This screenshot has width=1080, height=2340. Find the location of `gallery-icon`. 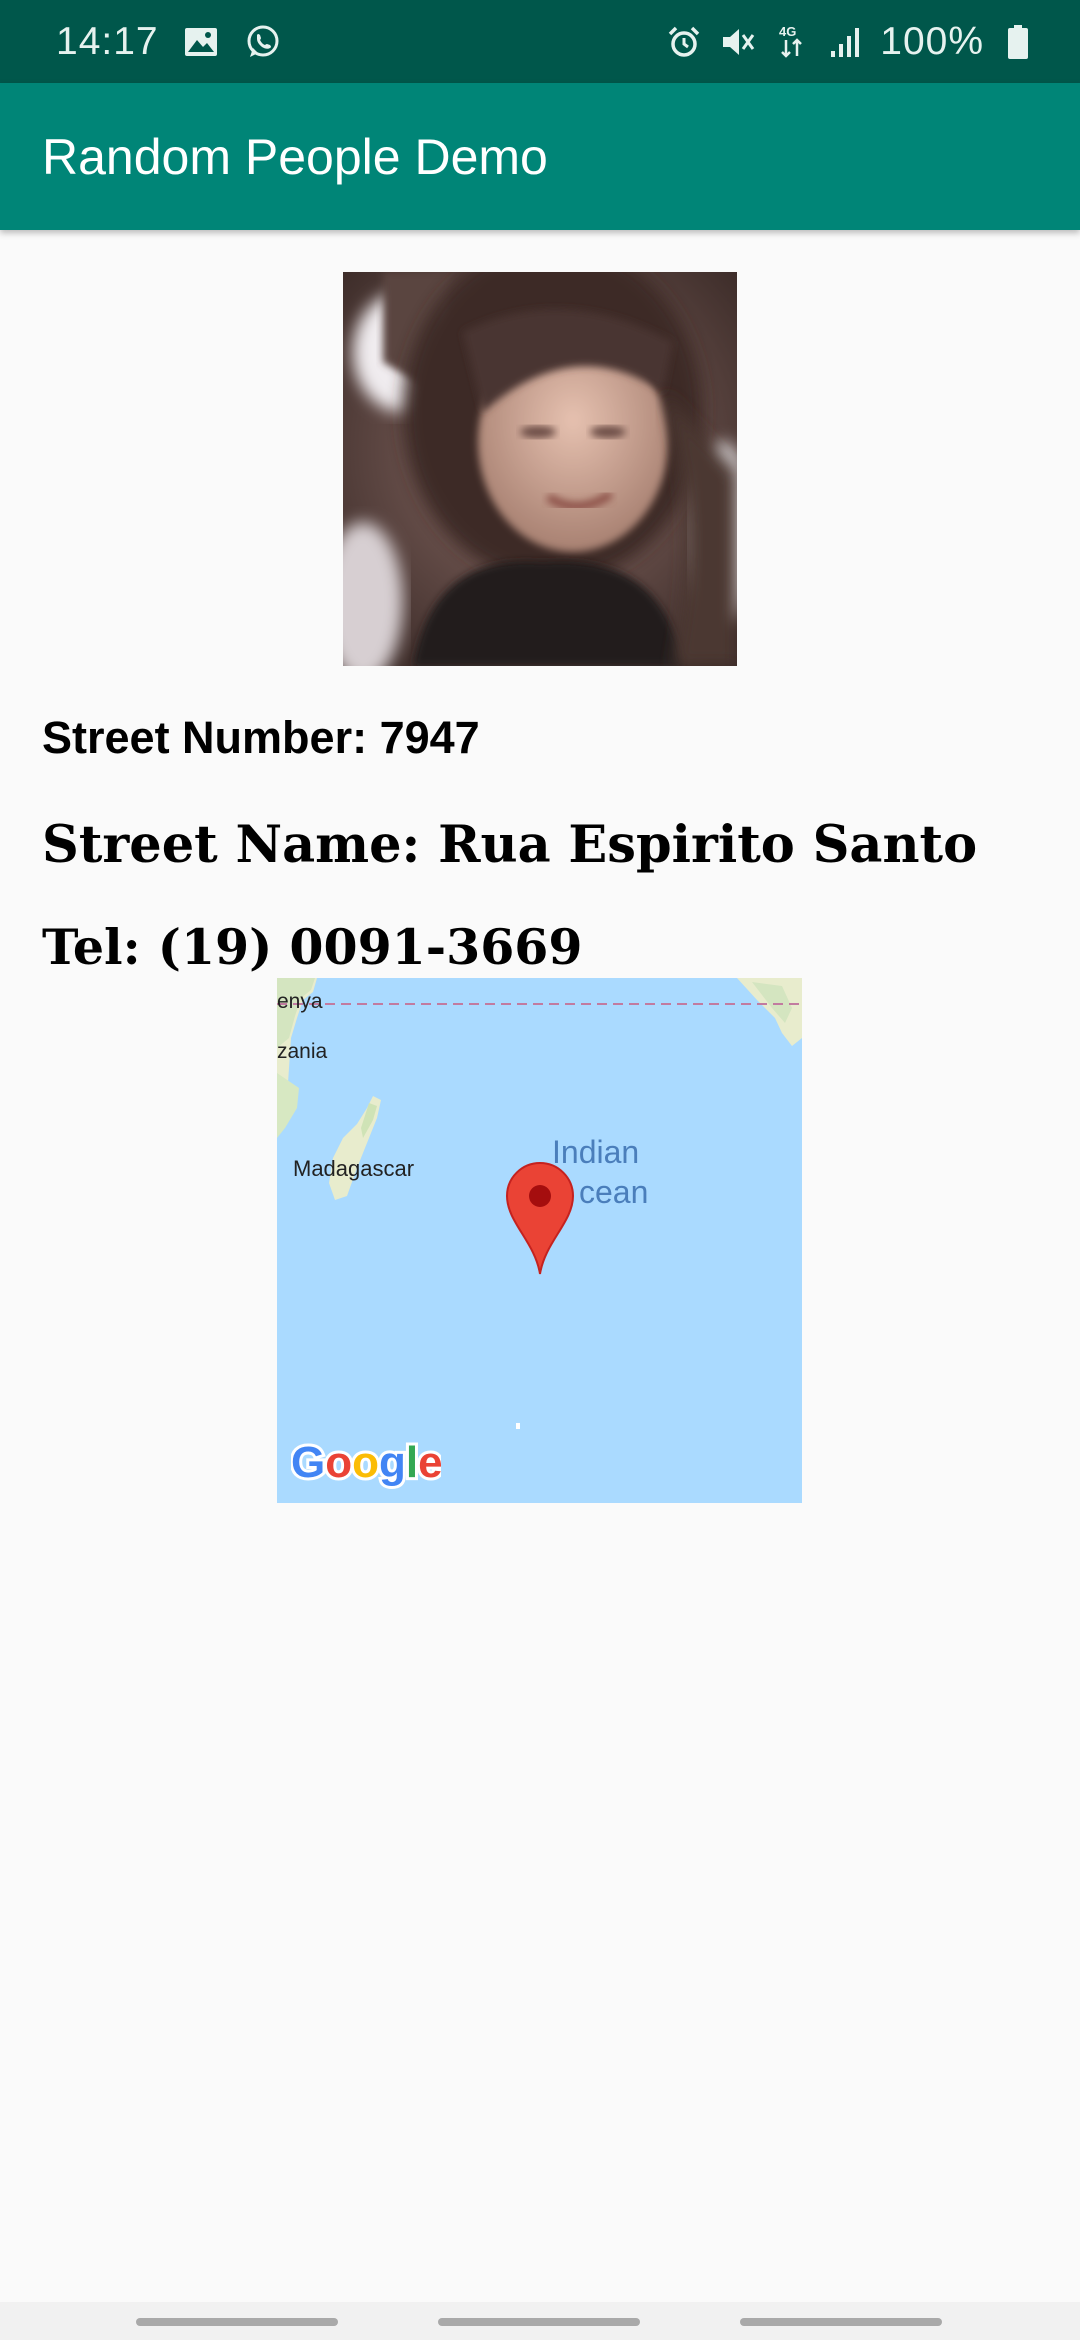

gallery-icon is located at coordinates (201, 42).